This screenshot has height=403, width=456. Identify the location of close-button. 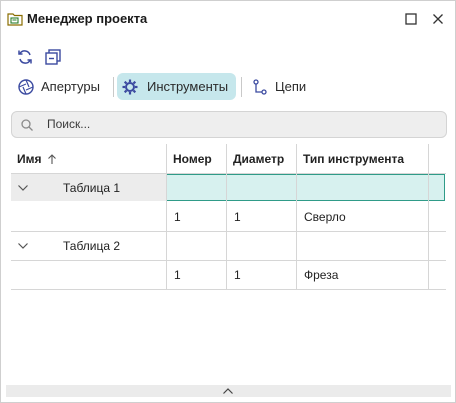
(438, 19).